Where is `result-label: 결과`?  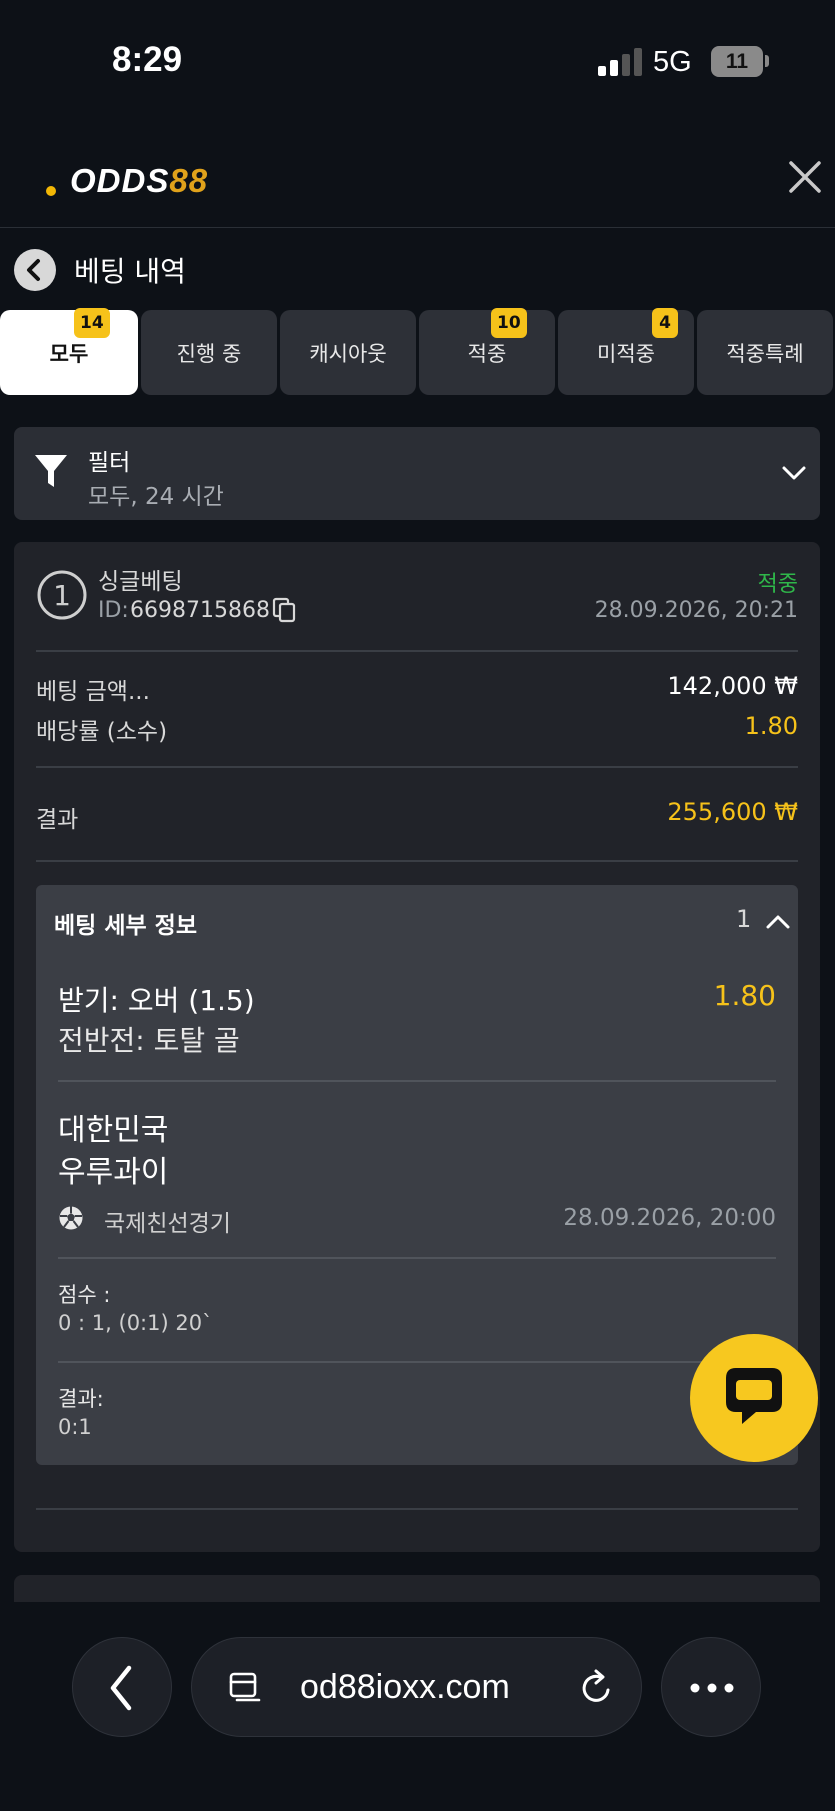
result-label: 결과 is located at coordinates (57, 820).